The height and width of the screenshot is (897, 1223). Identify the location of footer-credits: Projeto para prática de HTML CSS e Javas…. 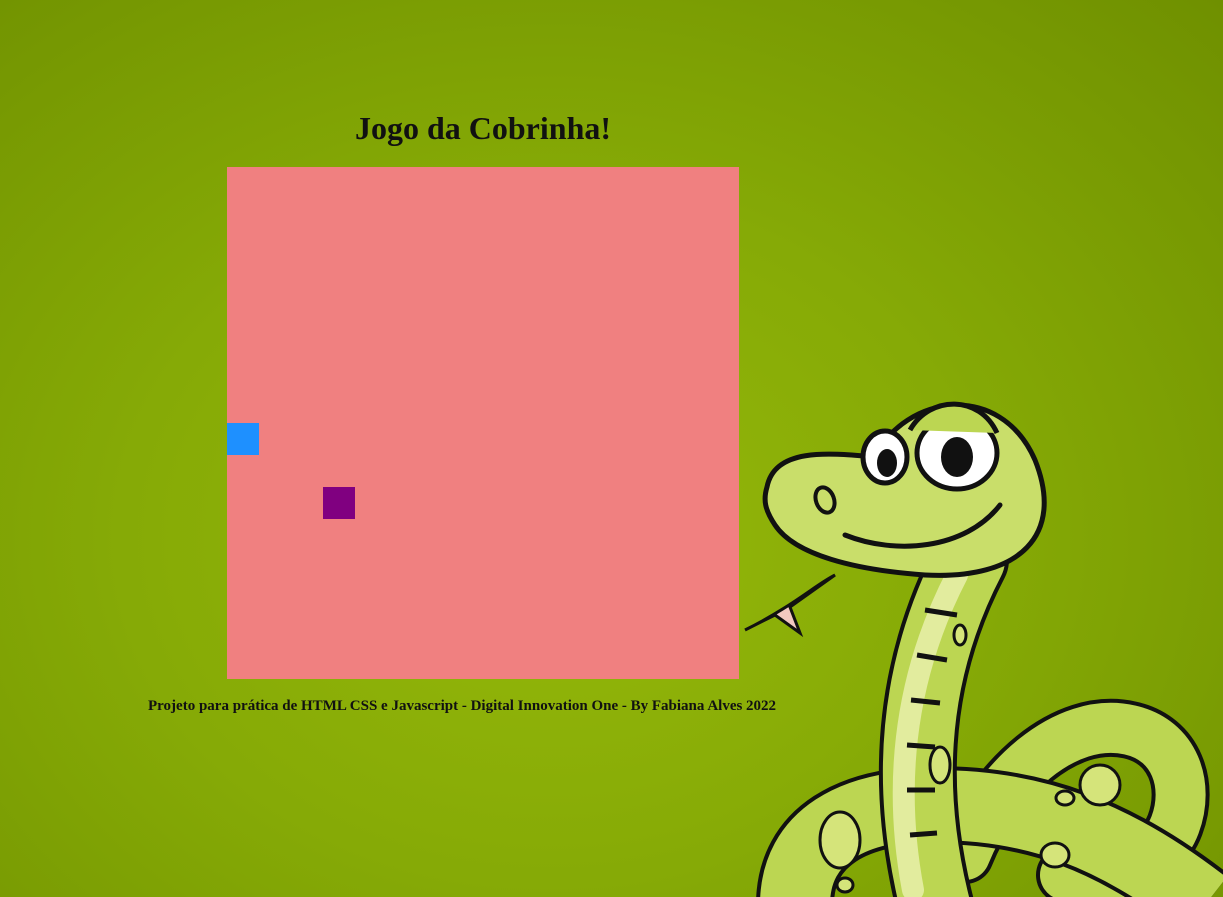
(462, 706).